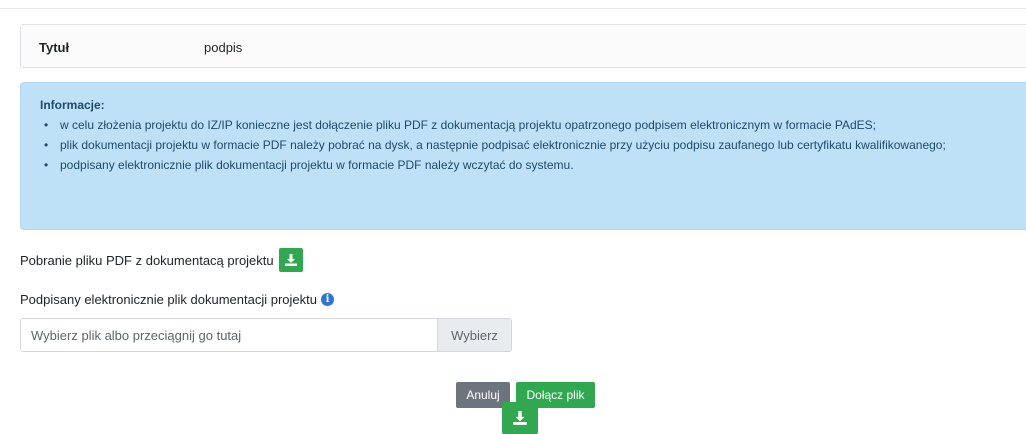  What do you see at coordinates (223, 47) in the screenshot?
I see `title-value: podpis` at bounding box center [223, 47].